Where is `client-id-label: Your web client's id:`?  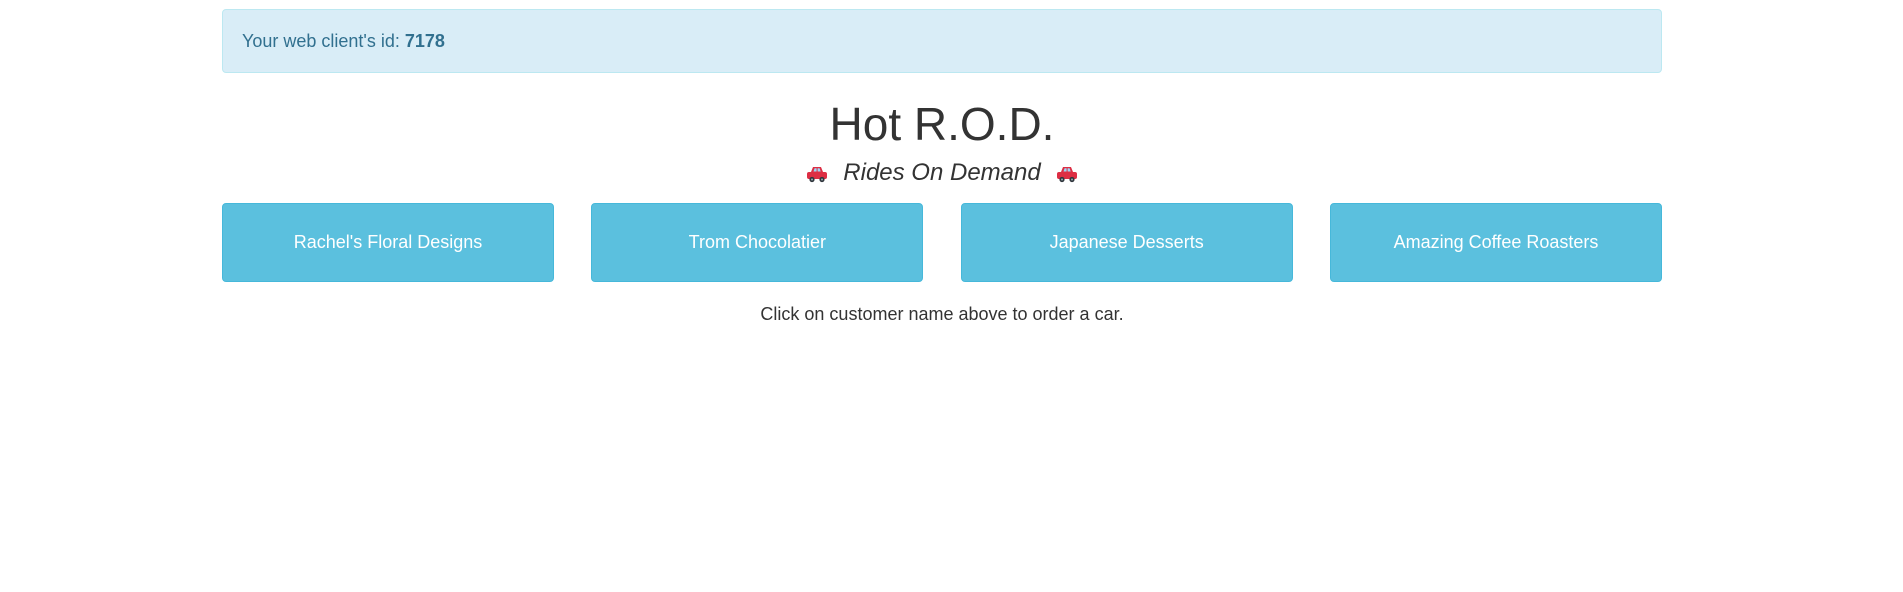
client-id-label: Your web client's id: is located at coordinates (321, 40).